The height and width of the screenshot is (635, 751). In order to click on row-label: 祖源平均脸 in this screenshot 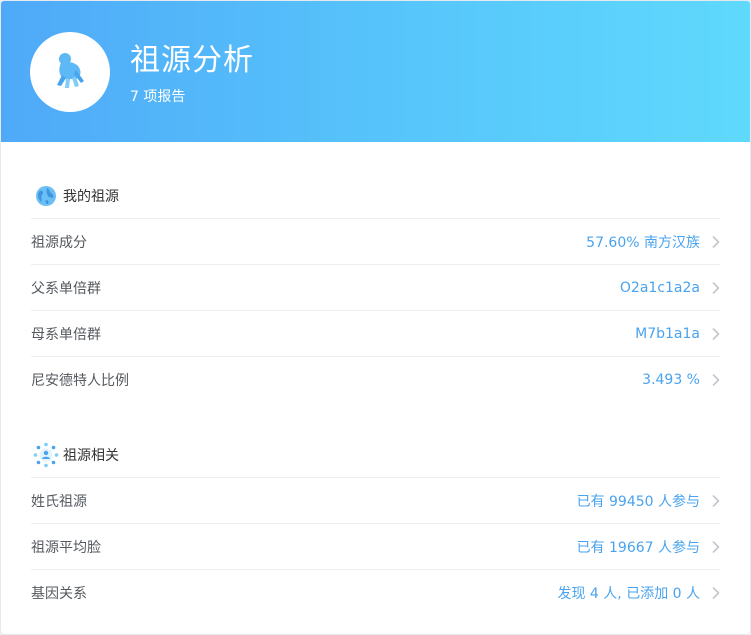, I will do `click(66, 547)`.